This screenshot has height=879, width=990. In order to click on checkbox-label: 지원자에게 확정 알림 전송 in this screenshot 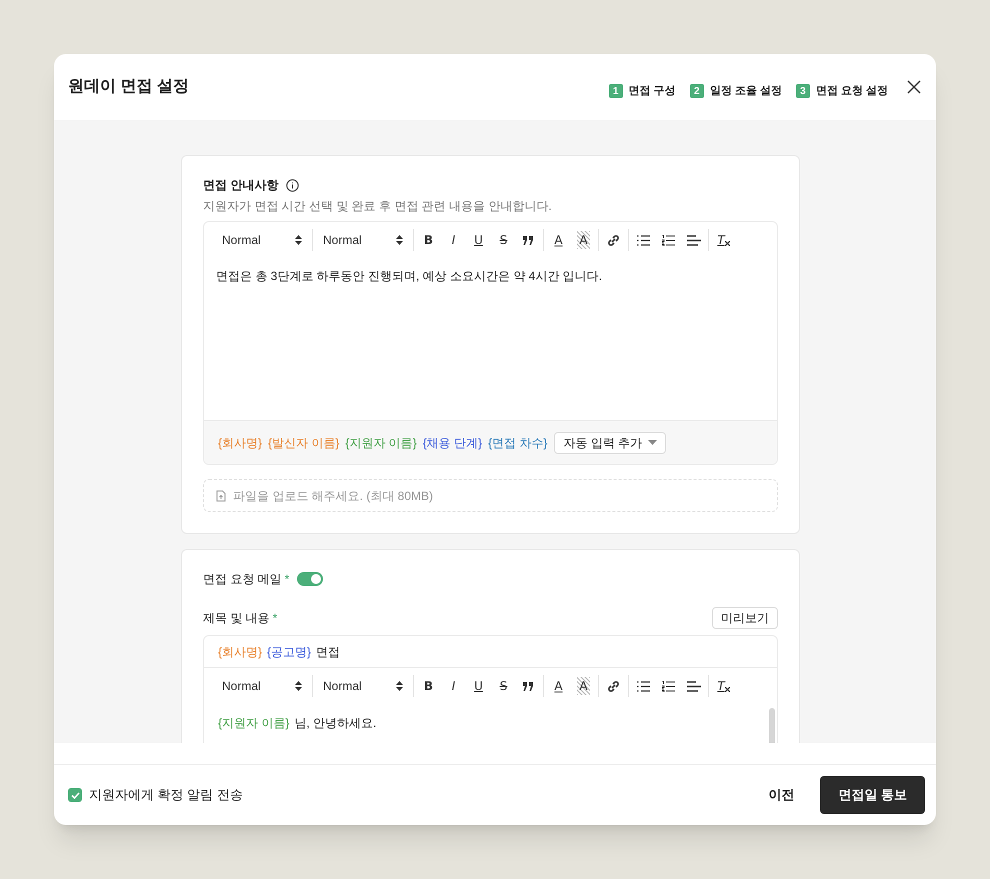, I will do `click(166, 795)`.